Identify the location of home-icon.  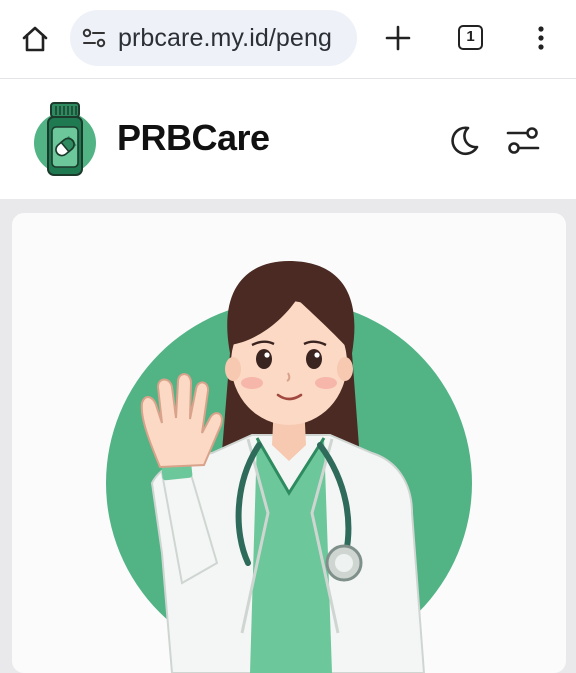
(35, 39).